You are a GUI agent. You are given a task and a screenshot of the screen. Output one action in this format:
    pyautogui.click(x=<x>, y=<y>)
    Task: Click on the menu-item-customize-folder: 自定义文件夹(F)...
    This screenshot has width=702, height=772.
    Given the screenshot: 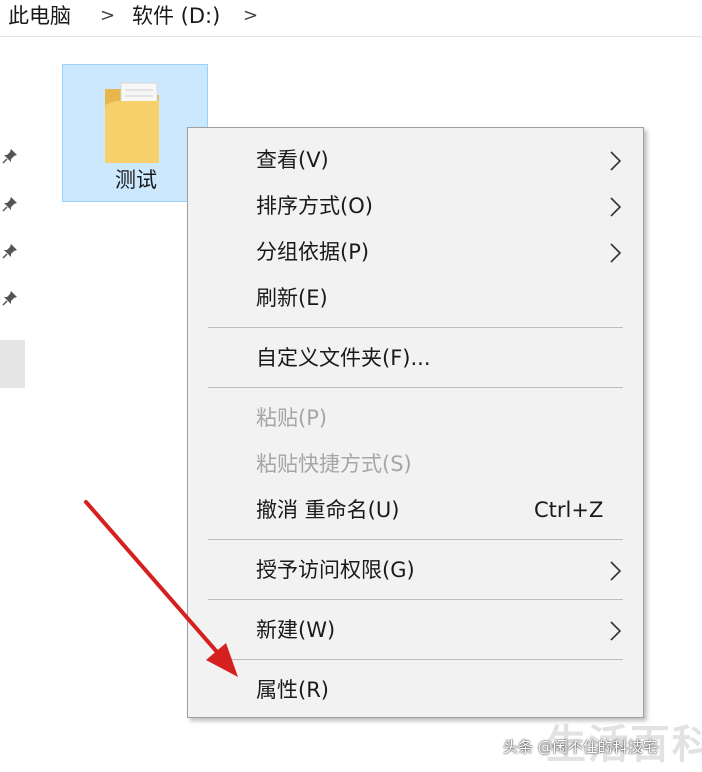 What is the action you would take?
    pyautogui.click(x=415, y=358)
    